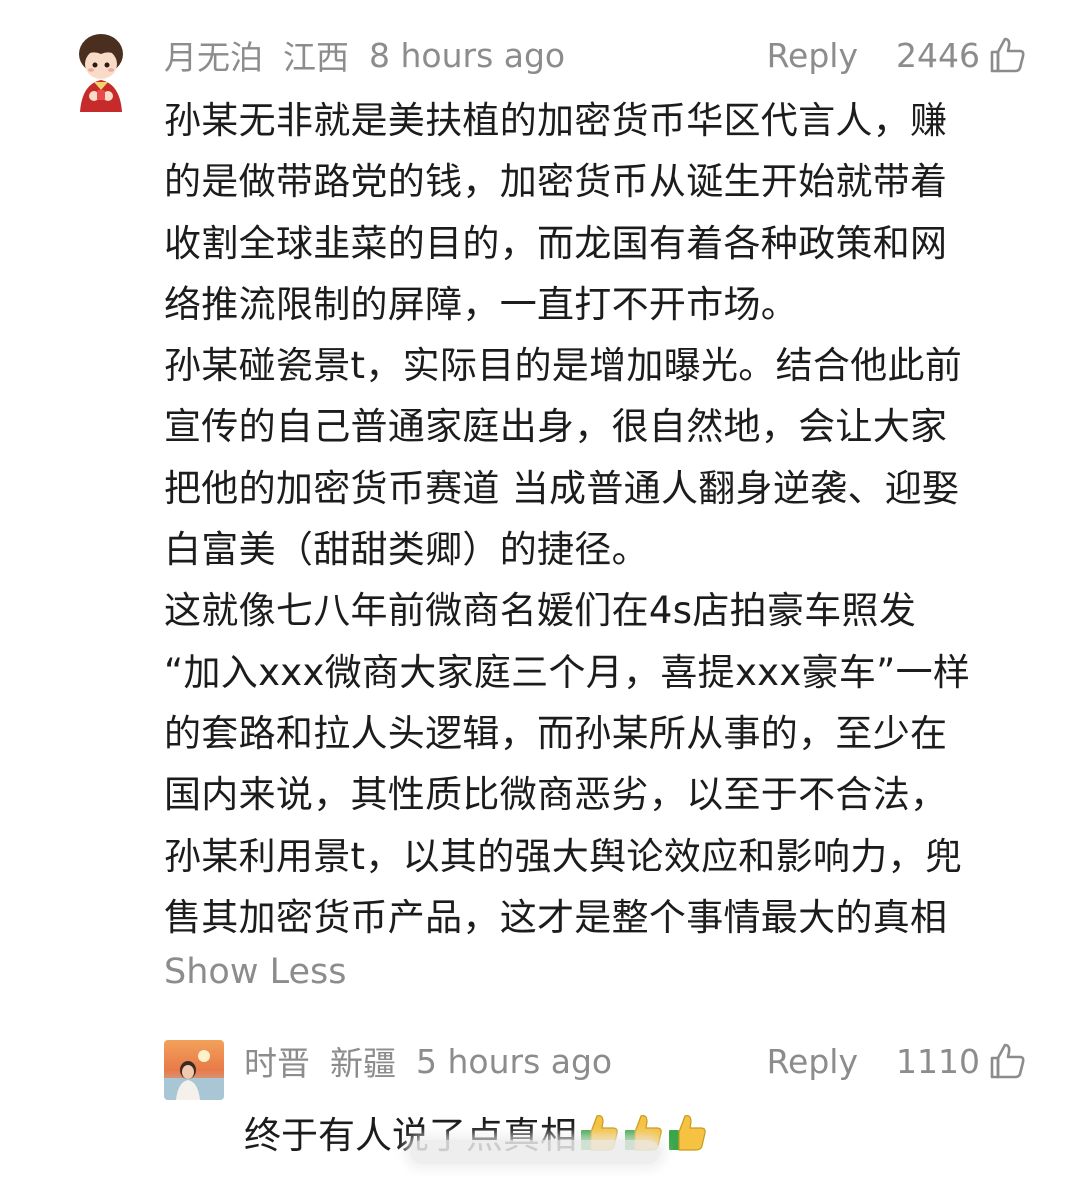 Image resolution: width=1080 pixels, height=1177 pixels. I want to click on reply-user-location: 新疆, so click(363, 1063).